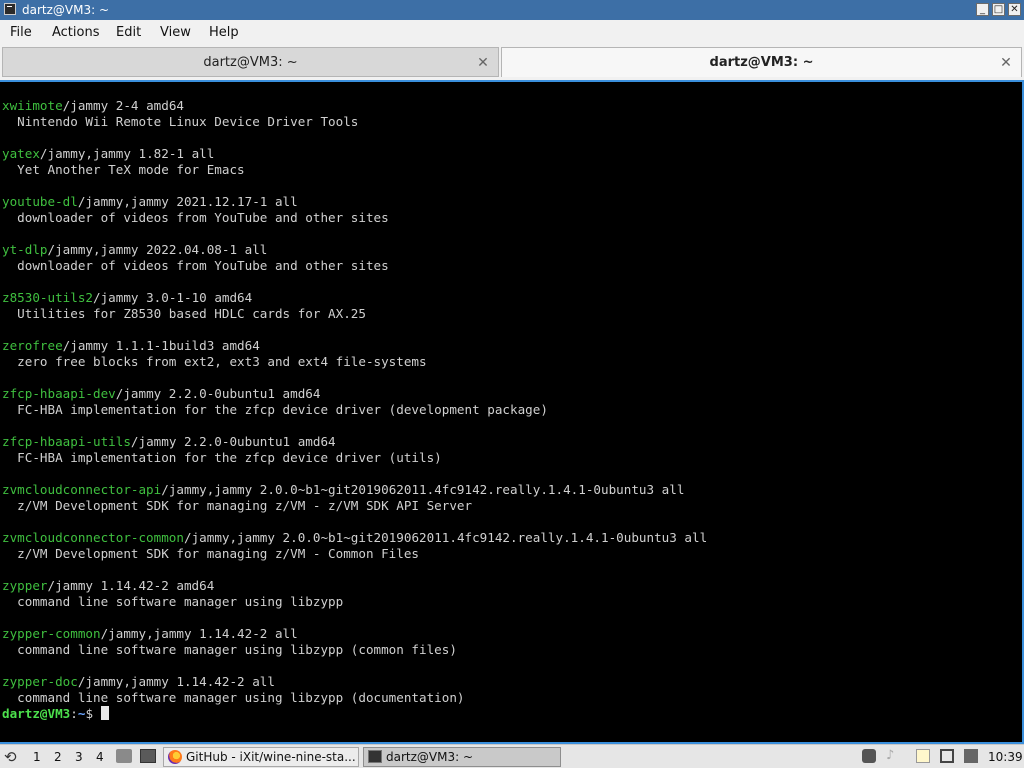 The width and height of the screenshot is (1024, 768). What do you see at coordinates (1006, 63) in the screenshot?
I see `tab-2-close-icon: ✕` at bounding box center [1006, 63].